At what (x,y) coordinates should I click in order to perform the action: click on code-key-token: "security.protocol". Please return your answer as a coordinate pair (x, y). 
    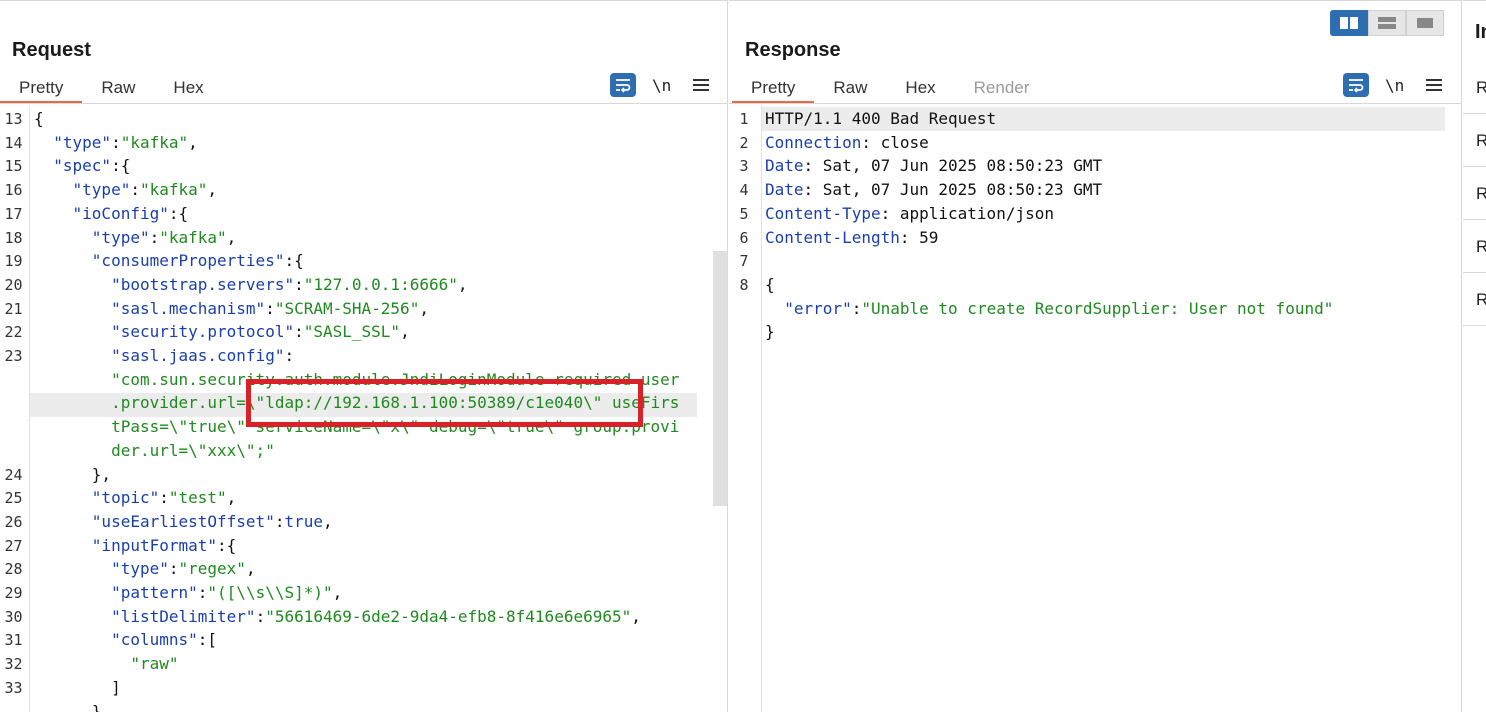
    Looking at the image, I should click on (203, 332).